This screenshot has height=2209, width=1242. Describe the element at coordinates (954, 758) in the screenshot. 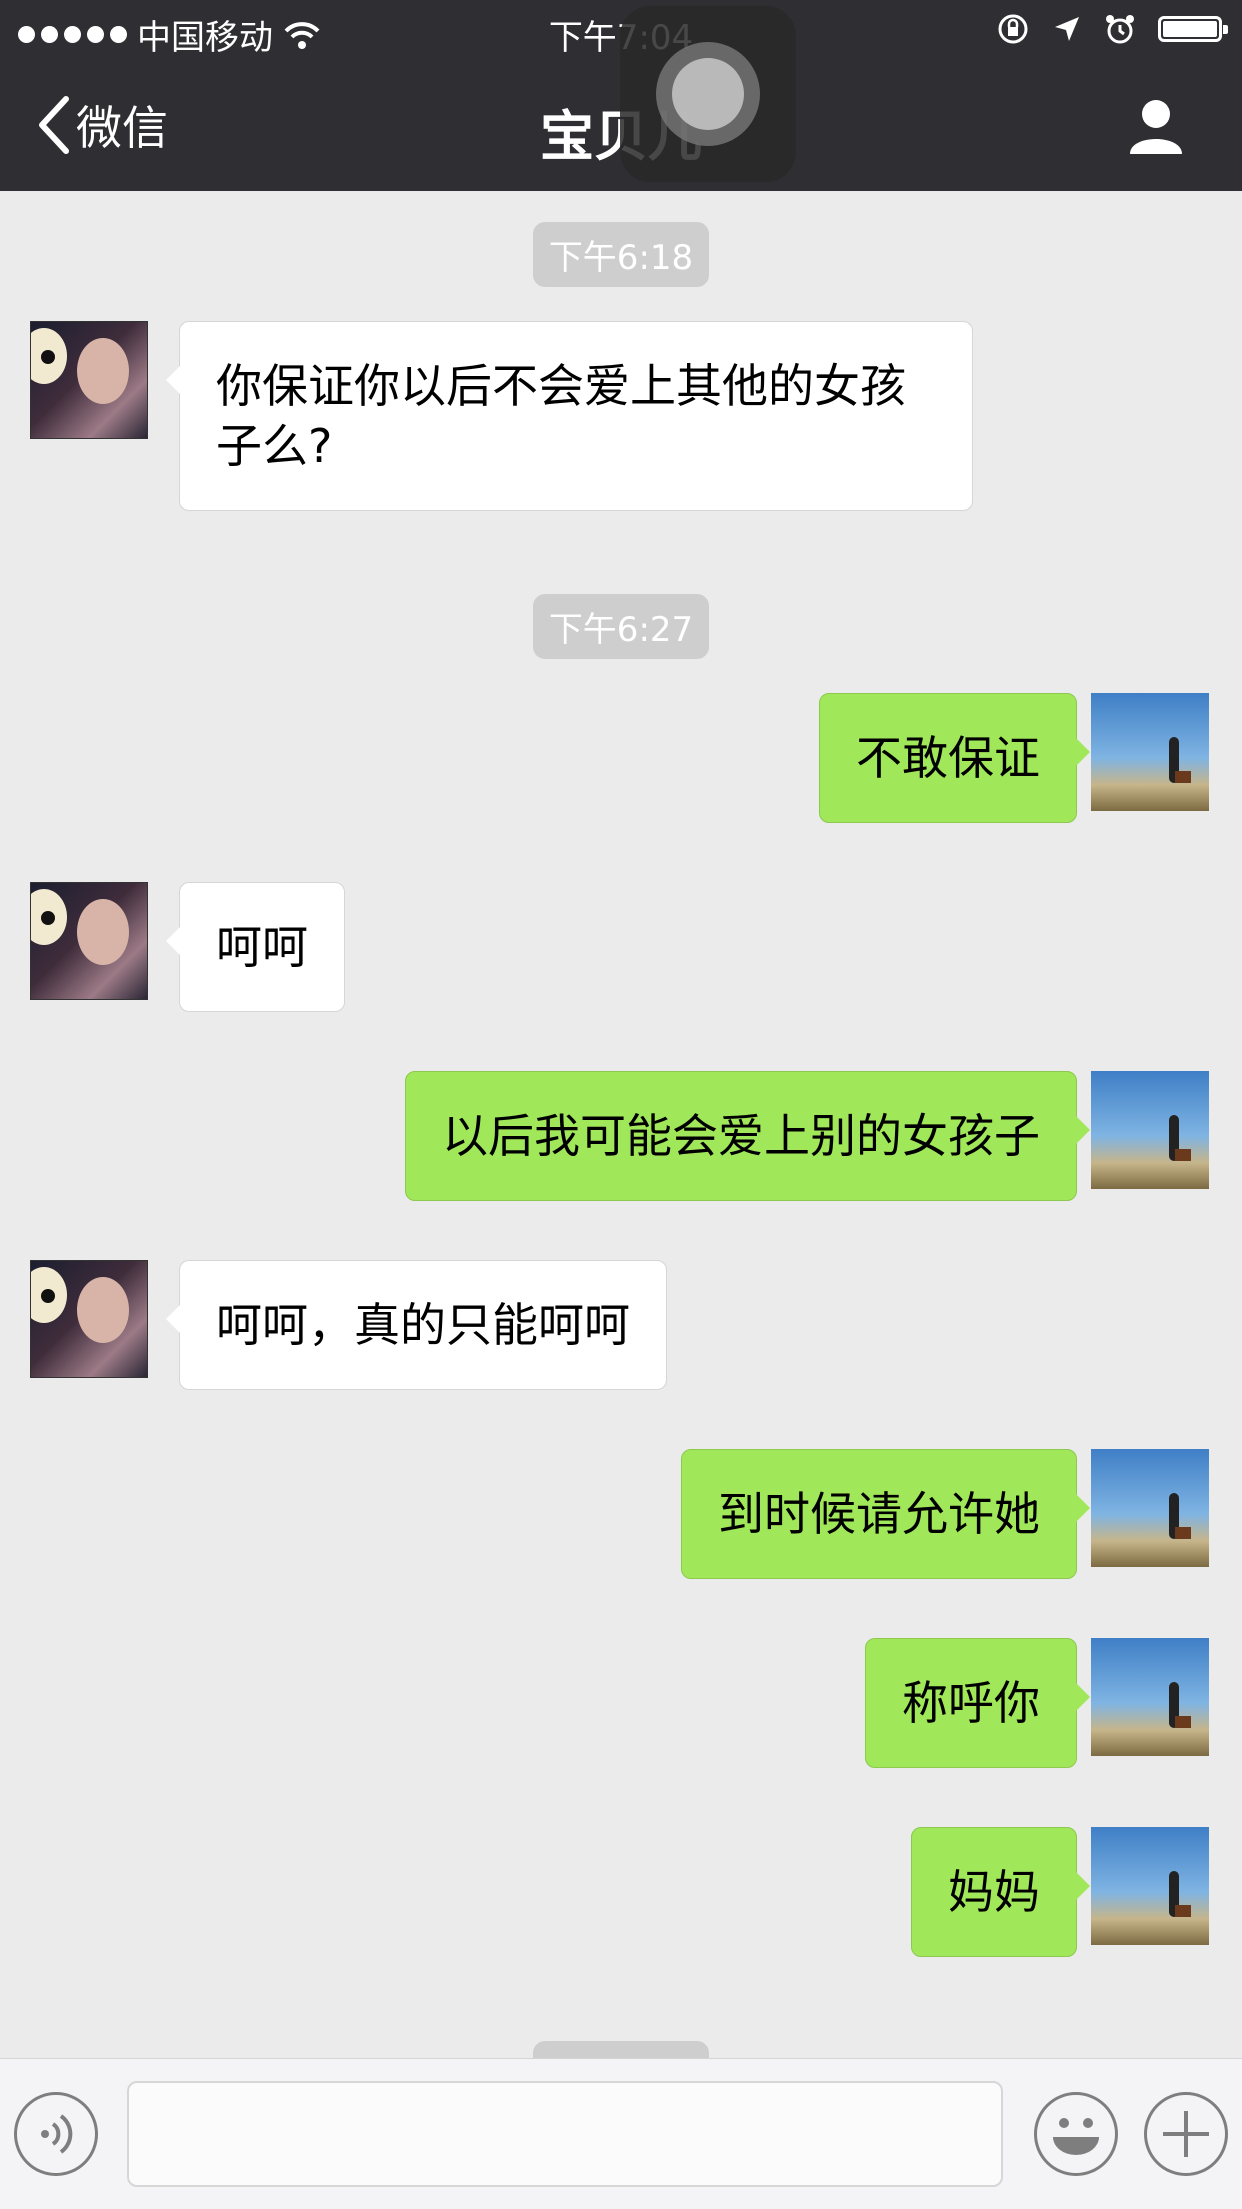

I see `message-bubble-outgoing: 不敢保证` at that location.